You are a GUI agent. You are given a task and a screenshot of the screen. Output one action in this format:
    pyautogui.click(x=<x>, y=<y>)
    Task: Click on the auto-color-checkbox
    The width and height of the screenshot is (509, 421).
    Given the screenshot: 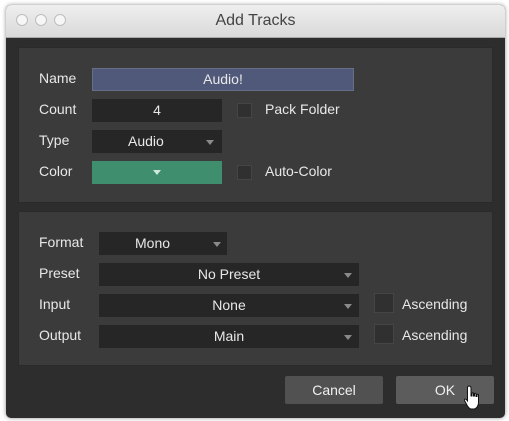 What is the action you would take?
    pyautogui.click(x=244, y=172)
    